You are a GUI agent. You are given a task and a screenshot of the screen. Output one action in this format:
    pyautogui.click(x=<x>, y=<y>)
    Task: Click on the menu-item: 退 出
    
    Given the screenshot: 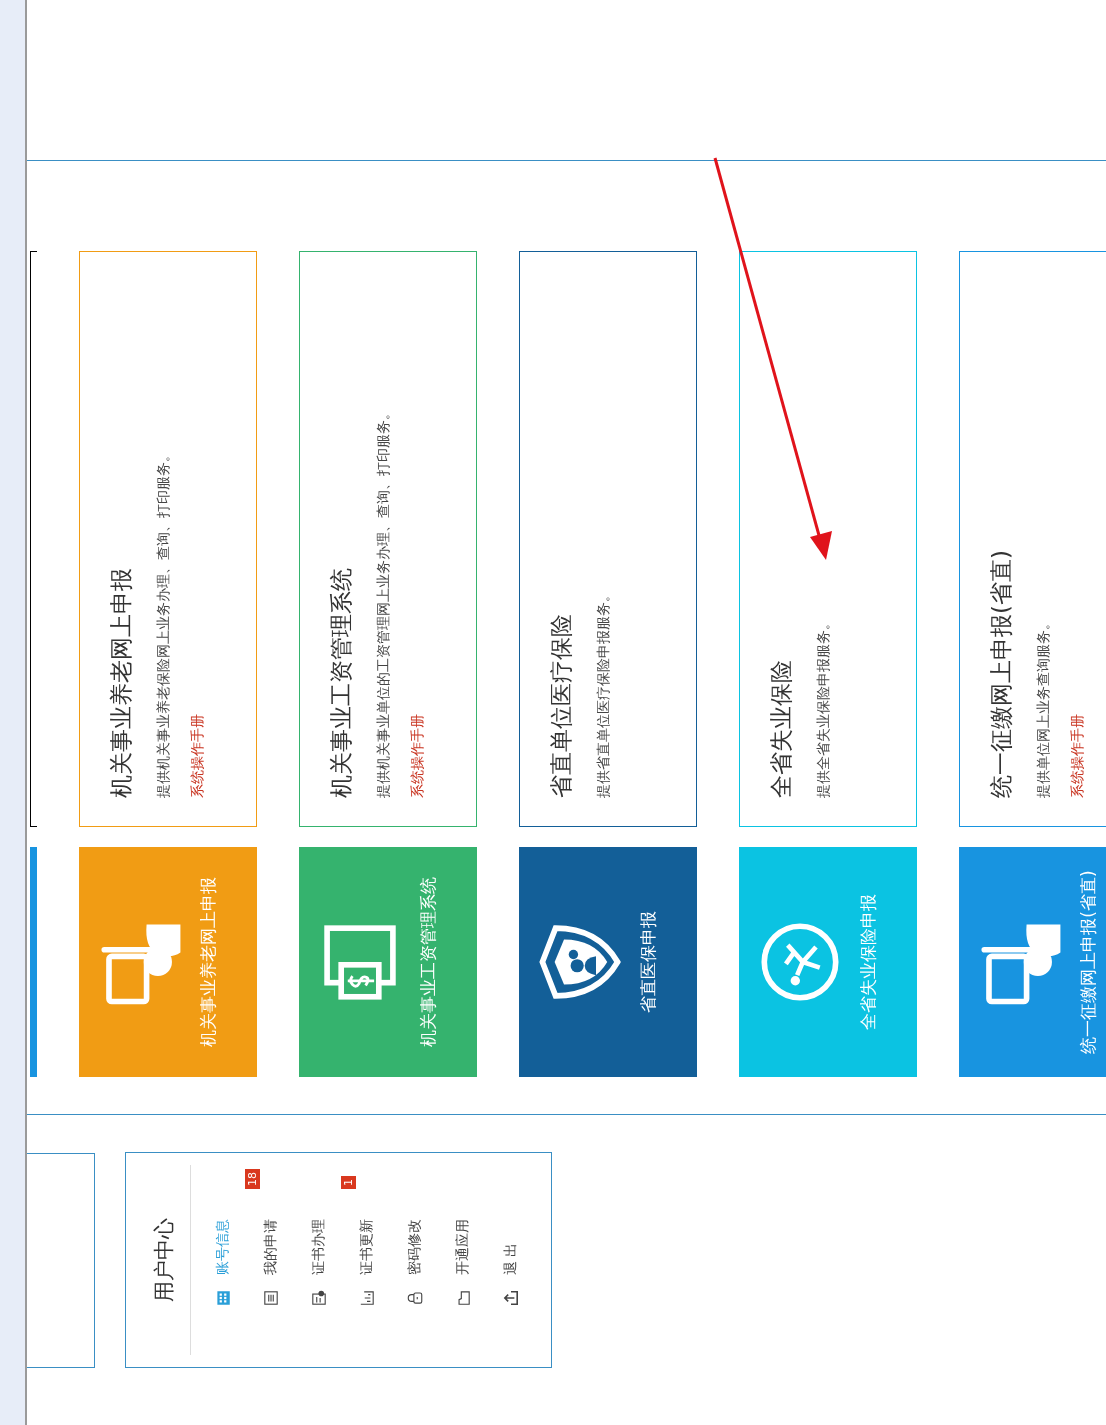 What is the action you would take?
    pyautogui.click(x=511, y=1274)
    